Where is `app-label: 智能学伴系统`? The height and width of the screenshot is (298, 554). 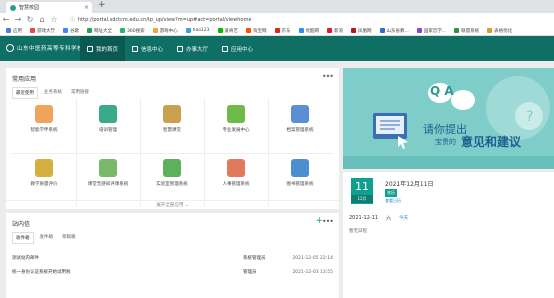
app-label: 智能学伴系统 is located at coordinates (44, 130).